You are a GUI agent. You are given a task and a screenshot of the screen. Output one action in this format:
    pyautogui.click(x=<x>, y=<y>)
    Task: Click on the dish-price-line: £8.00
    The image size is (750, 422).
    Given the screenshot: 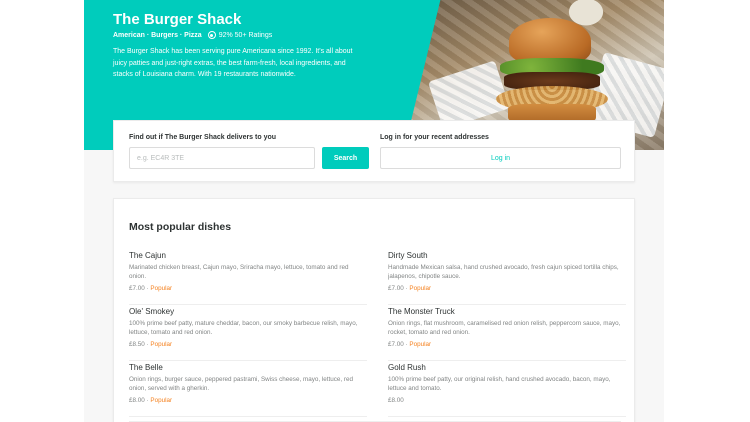 What is the action you would take?
    pyautogui.click(x=507, y=400)
    